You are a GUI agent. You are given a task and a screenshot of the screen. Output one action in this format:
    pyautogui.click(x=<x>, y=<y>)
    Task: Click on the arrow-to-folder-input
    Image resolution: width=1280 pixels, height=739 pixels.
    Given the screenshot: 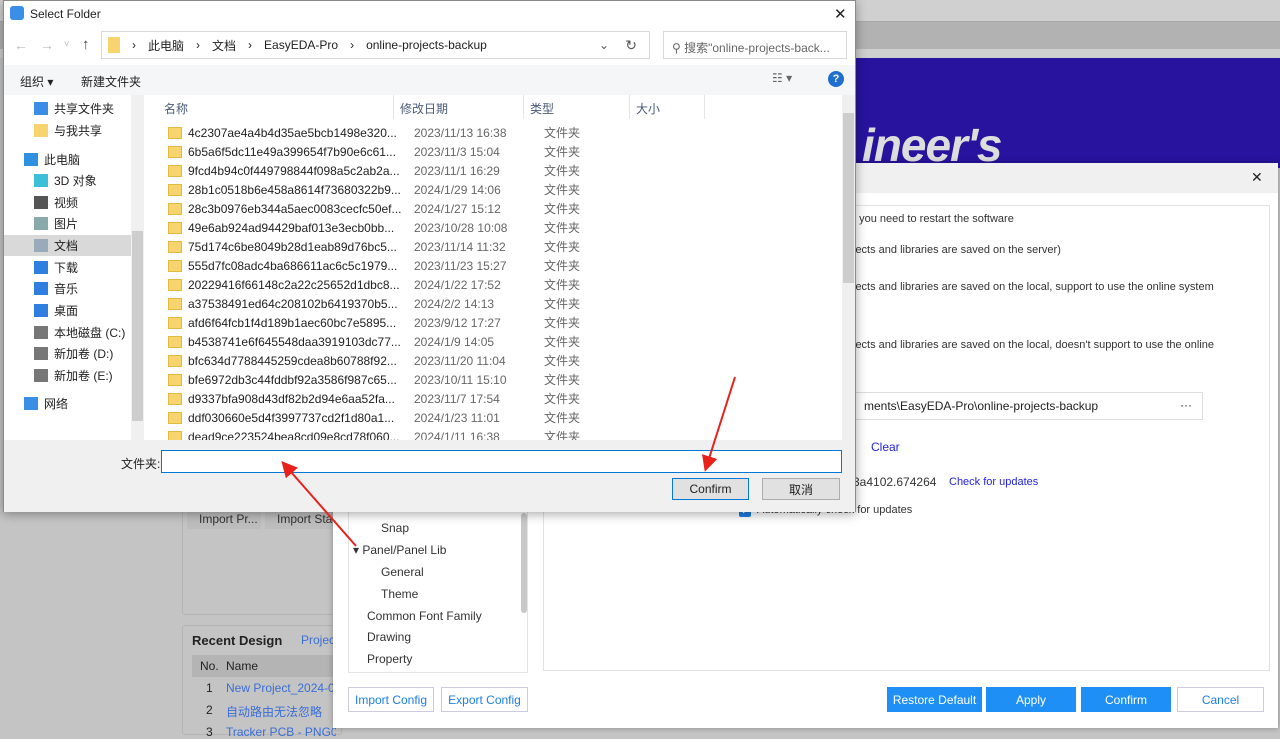 What is the action you would take?
    pyautogui.click(x=319, y=503)
    